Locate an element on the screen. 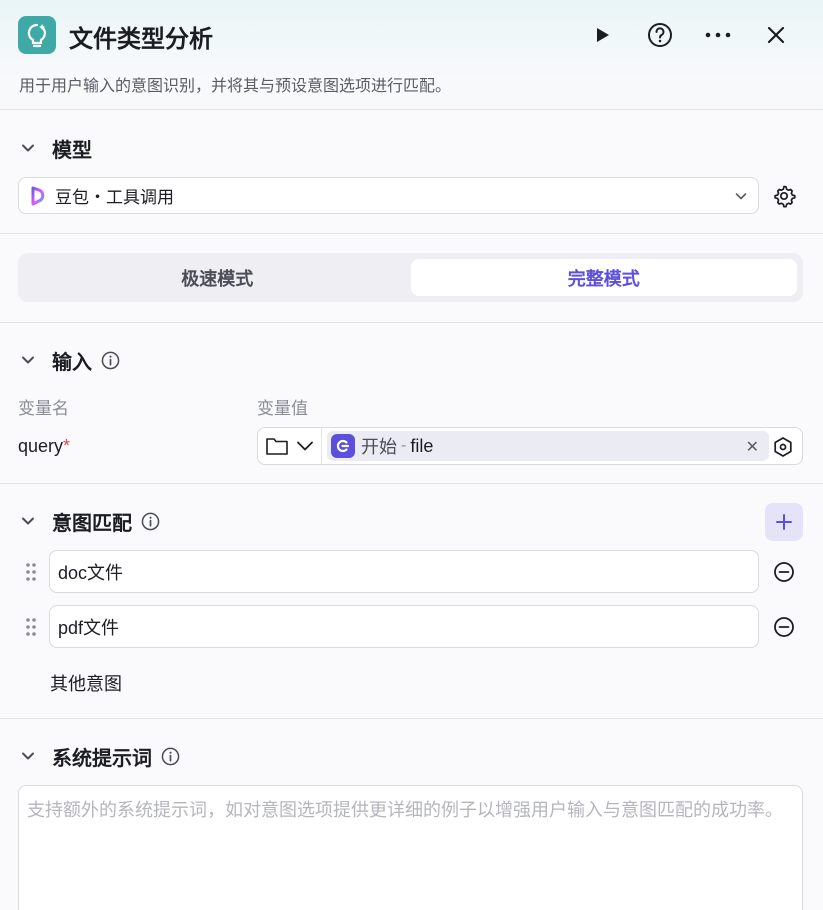  section-title: 输入 is located at coordinates (72, 362).